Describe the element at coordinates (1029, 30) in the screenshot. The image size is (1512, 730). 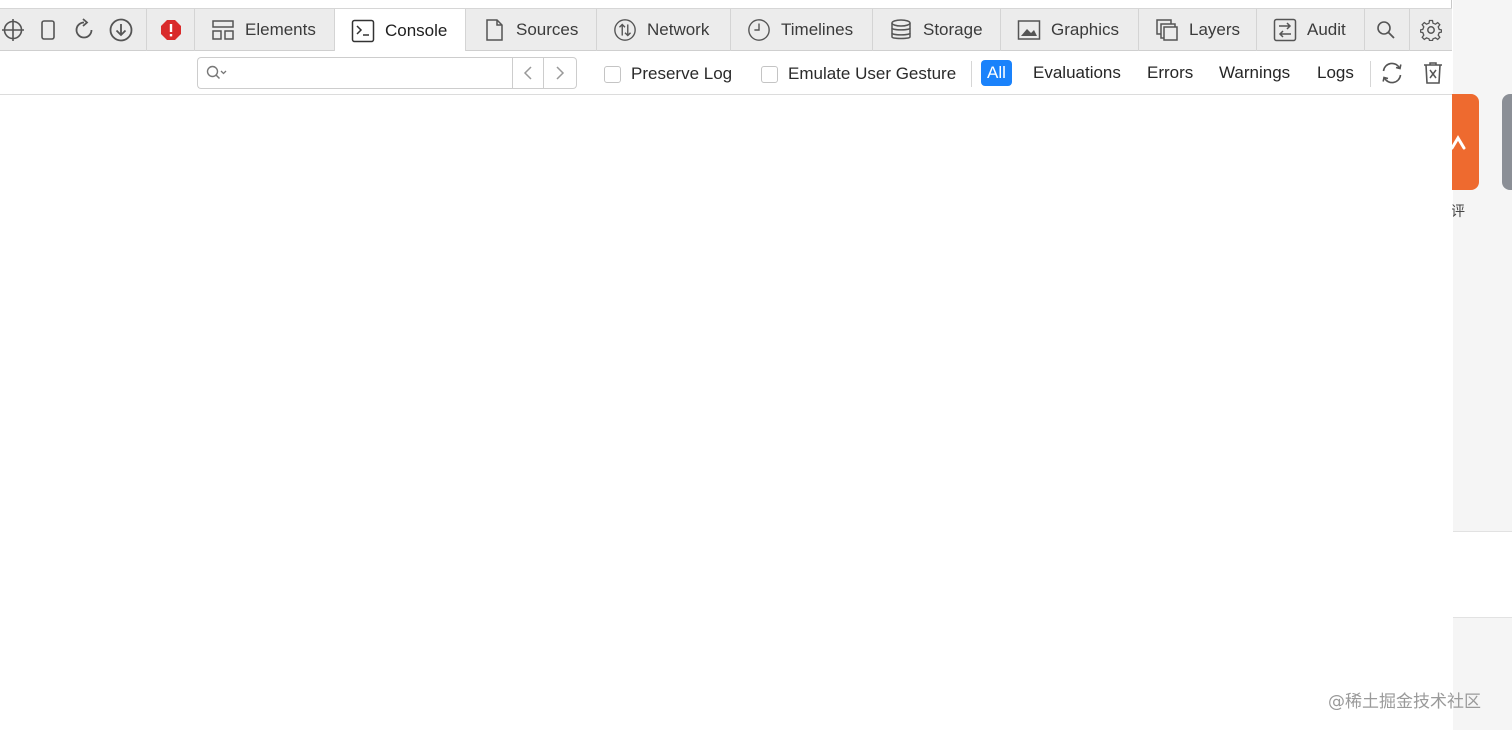
I see `graphics-icon` at that location.